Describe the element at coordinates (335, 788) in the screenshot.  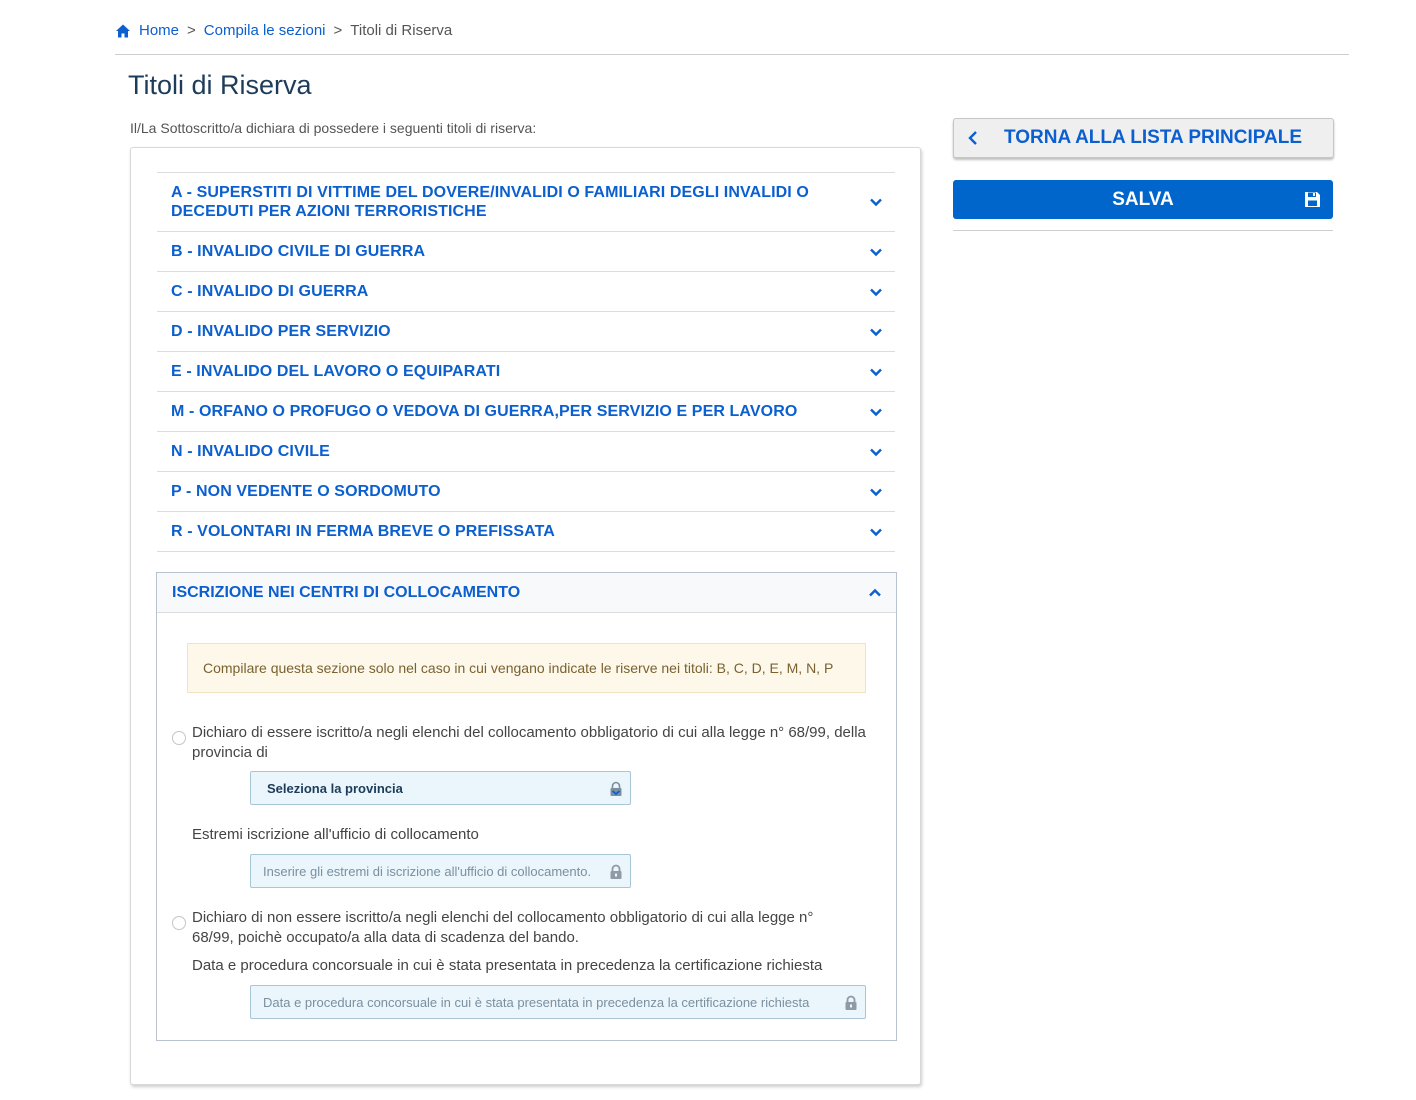
I see `province-select-value: Seleziona la provincia` at that location.